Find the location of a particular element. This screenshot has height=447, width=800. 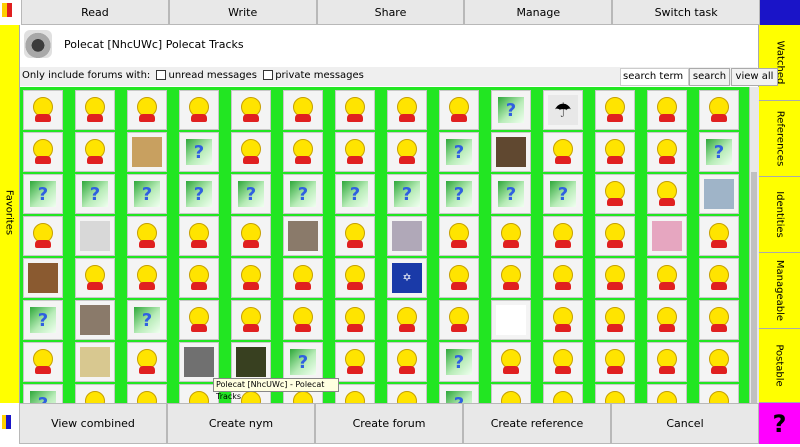

create-forum-button: Create forum is located at coordinates (389, 423).